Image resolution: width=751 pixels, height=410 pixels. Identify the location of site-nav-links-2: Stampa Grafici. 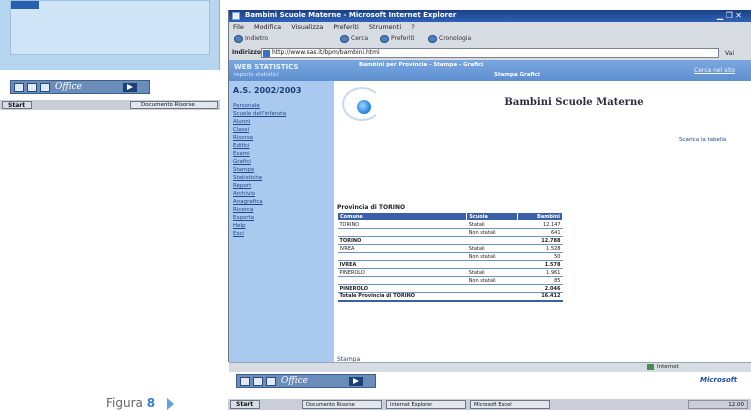
(517, 75).